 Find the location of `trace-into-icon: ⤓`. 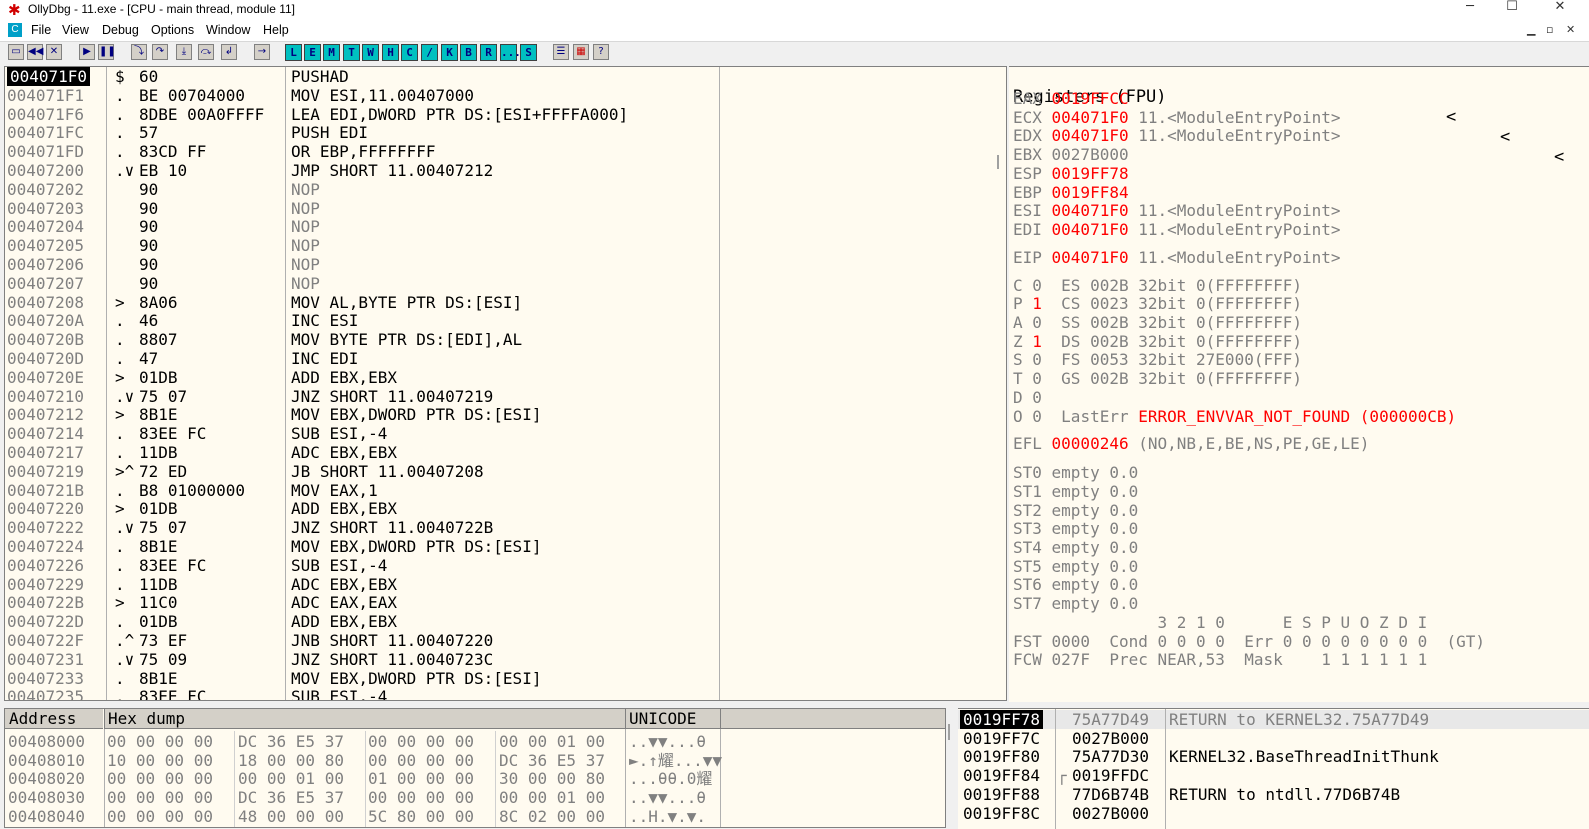

trace-into-icon: ⤓ is located at coordinates (184, 52).